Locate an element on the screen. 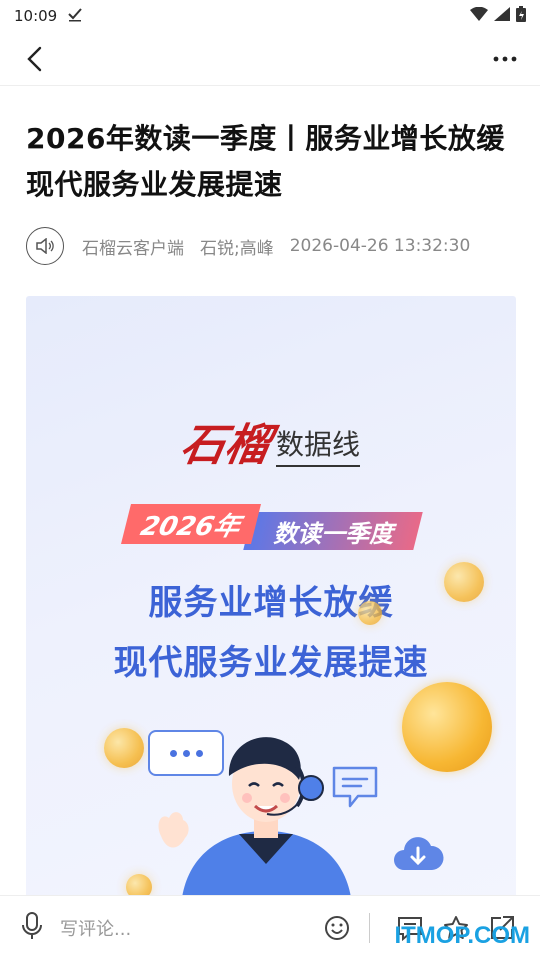 The image size is (540, 960). brand-logo: 石榴 数据线 is located at coordinates (271, 441).